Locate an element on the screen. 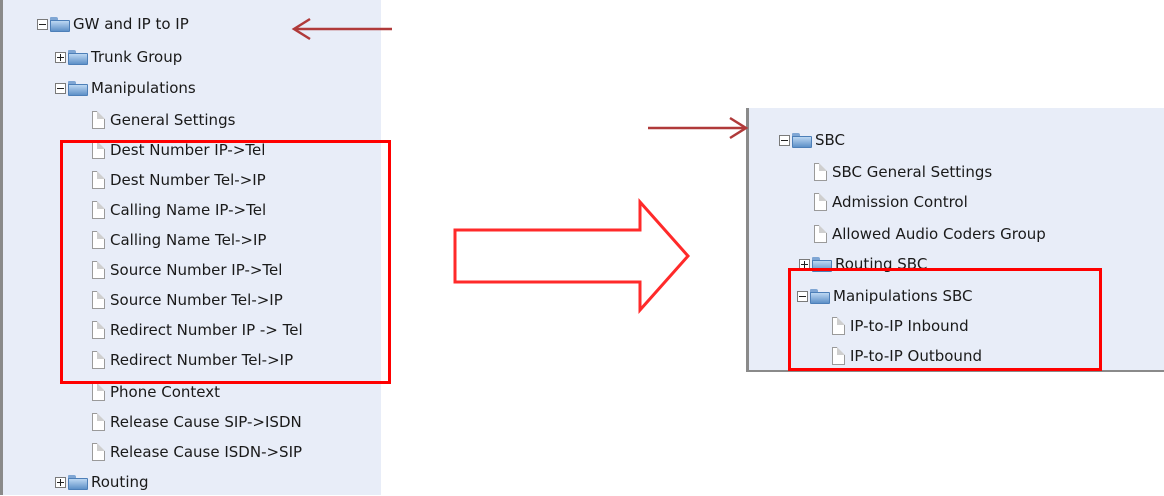 This screenshot has width=1164, height=496. pointer-arrow-left is located at coordinates (341, 29).